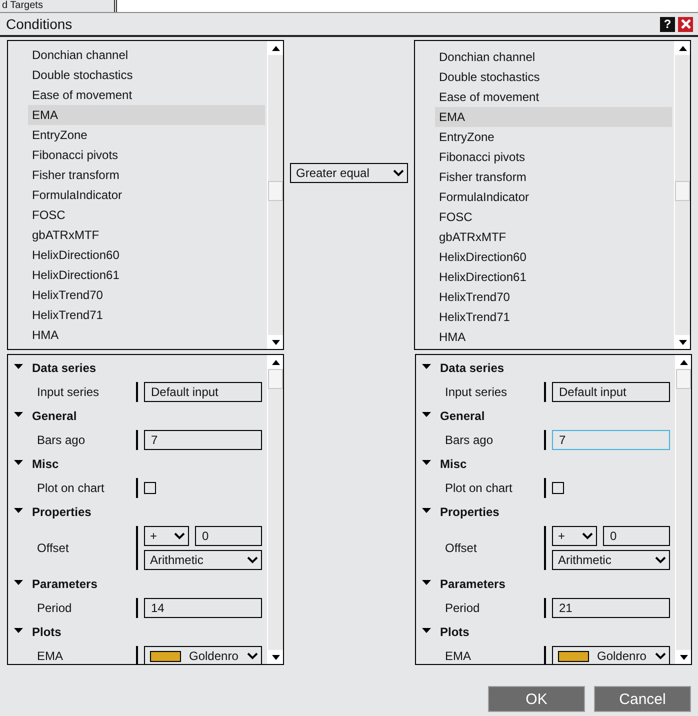  What do you see at coordinates (203, 608) in the screenshot?
I see `property-field: 14` at bounding box center [203, 608].